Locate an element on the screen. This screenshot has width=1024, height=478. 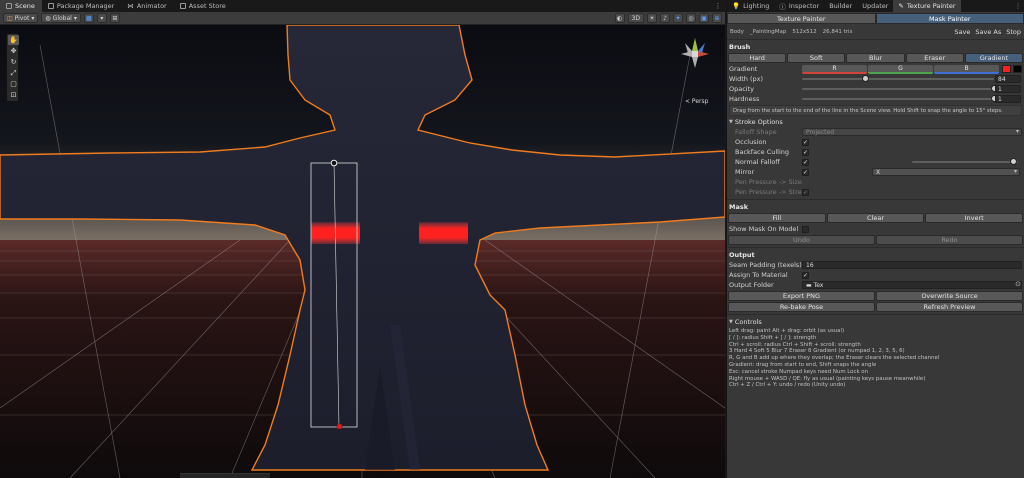
pen-strength-row: Pen Pressure -> Strength ✓ is located at coordinates (875, 192).